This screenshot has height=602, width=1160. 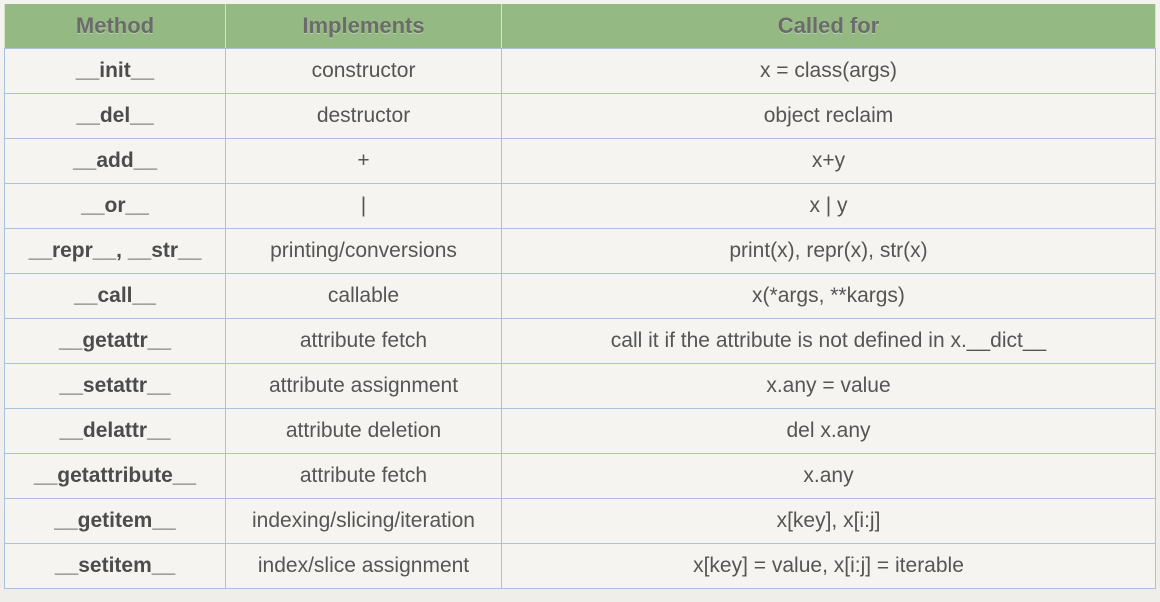 What do you see at coordinates (363, 161) in the screenshot?
I see `implements-cell: +` at bounding box center [363, 161].